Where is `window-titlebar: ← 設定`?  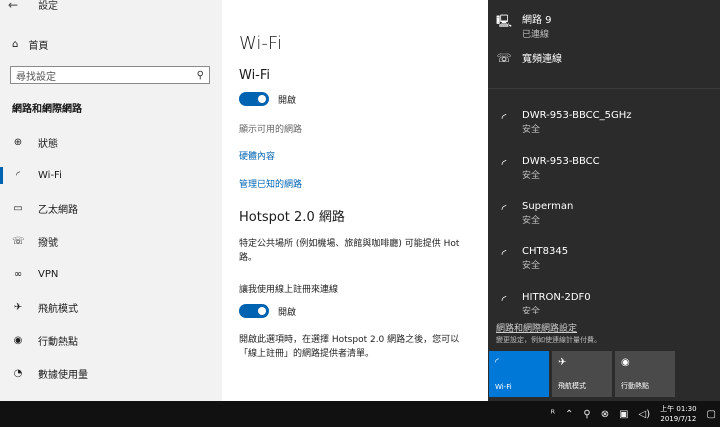
window-titlebar: ← 設定 is located at coordinates (33, 6).